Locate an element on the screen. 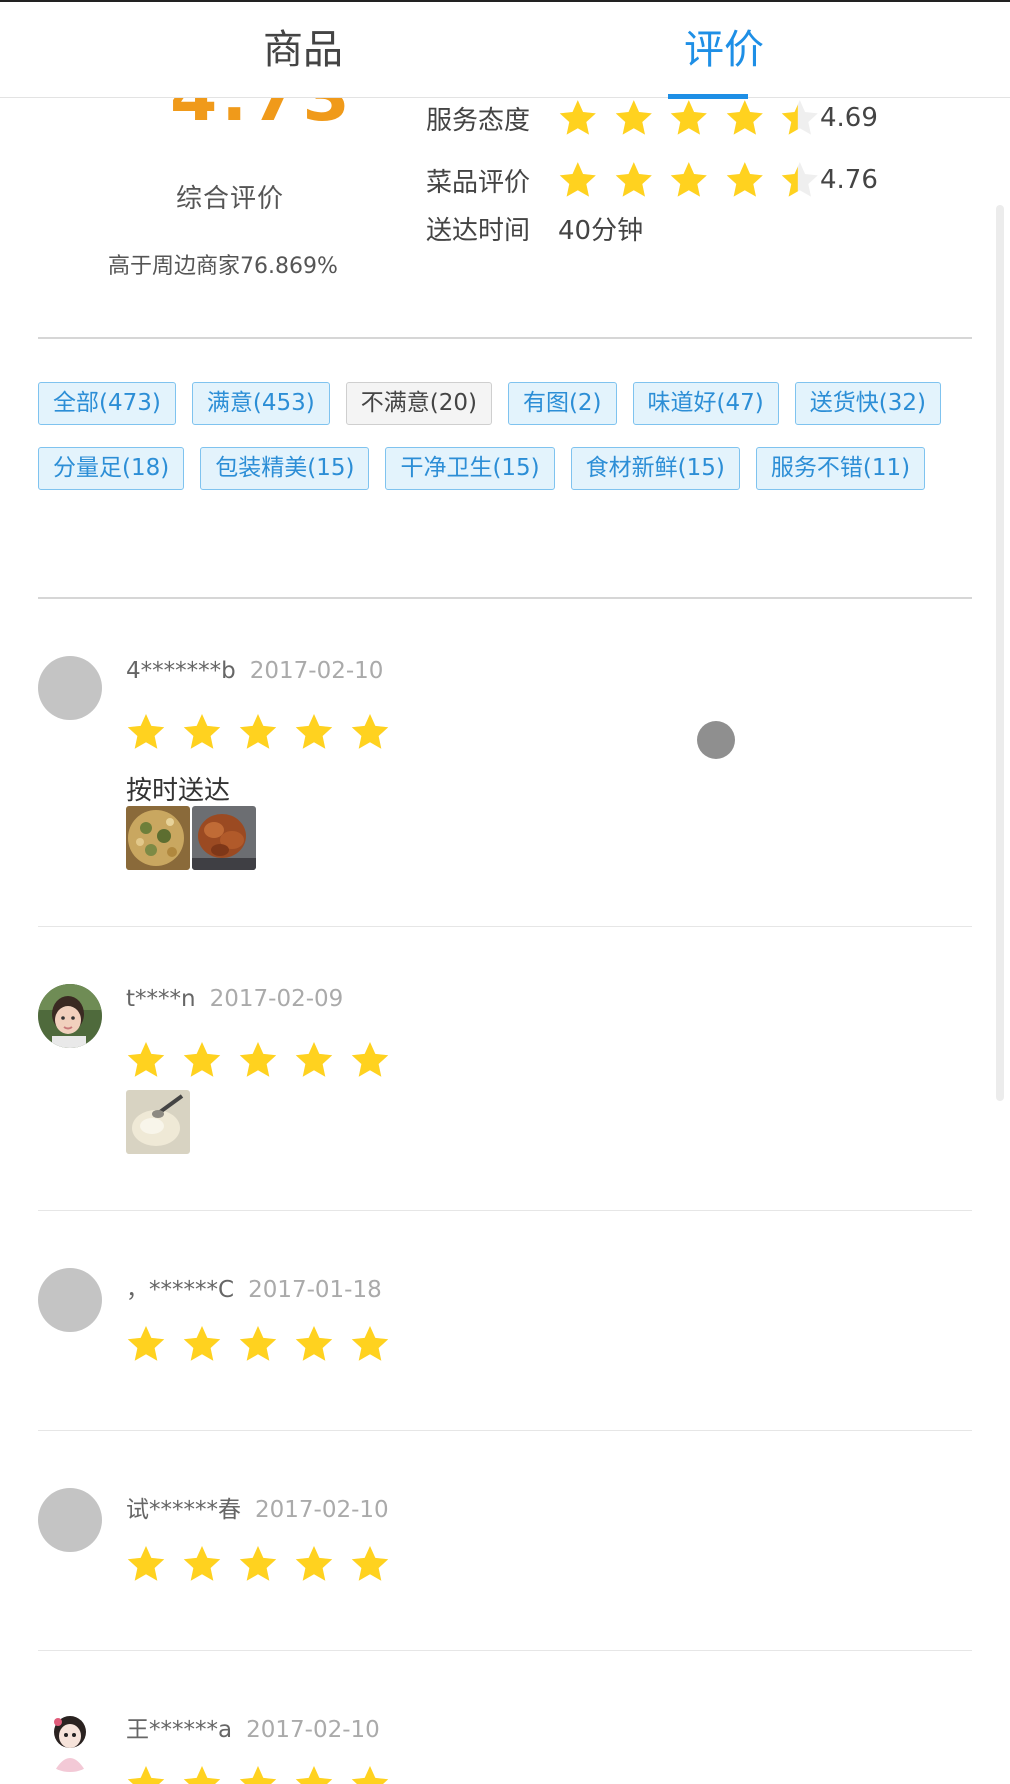  compare-text: 高于周边商家76.869% is located at coordinates (223, 266).